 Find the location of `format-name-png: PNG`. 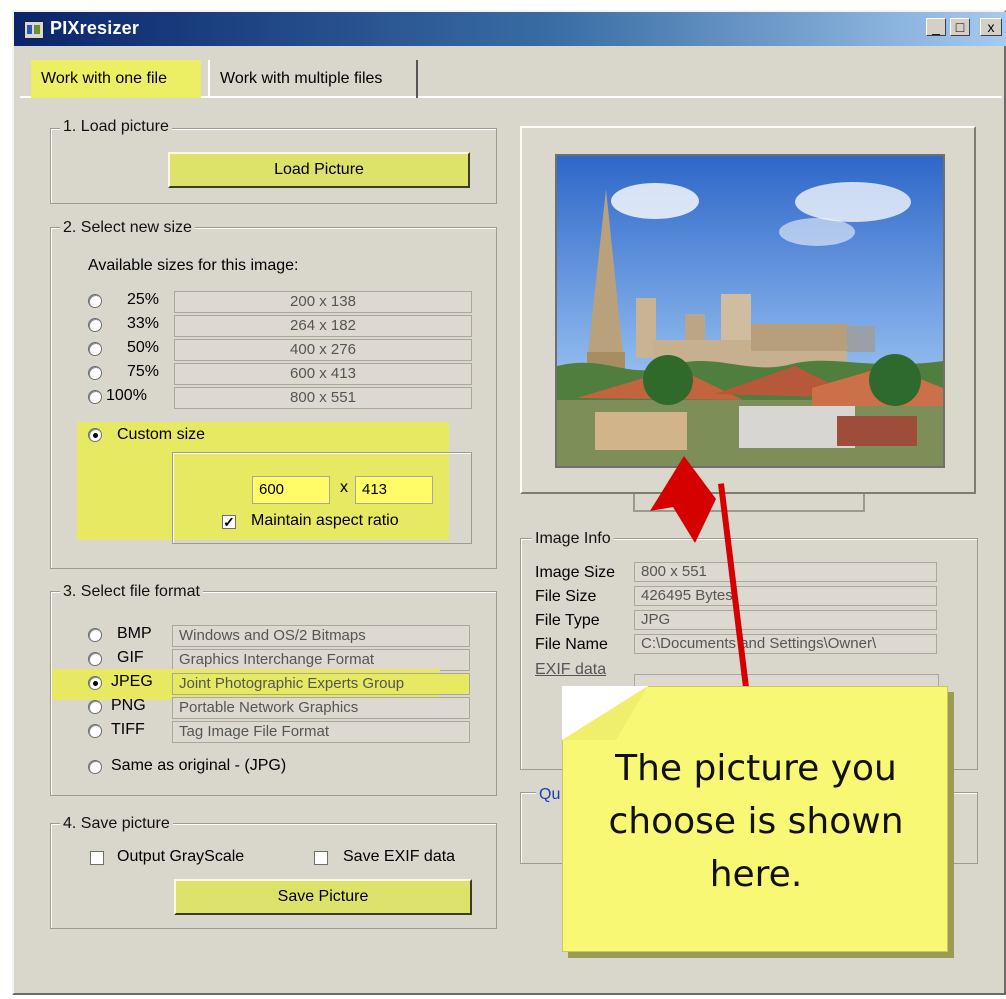

format-name-png: PNG is located at coordinates (128, 705).